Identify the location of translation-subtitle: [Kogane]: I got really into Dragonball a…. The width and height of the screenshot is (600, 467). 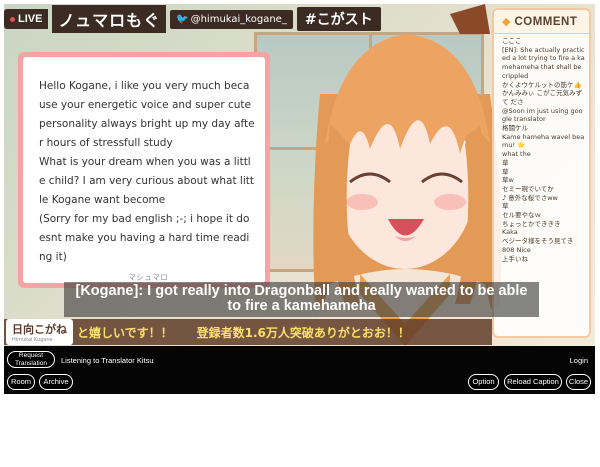
(301, 299).